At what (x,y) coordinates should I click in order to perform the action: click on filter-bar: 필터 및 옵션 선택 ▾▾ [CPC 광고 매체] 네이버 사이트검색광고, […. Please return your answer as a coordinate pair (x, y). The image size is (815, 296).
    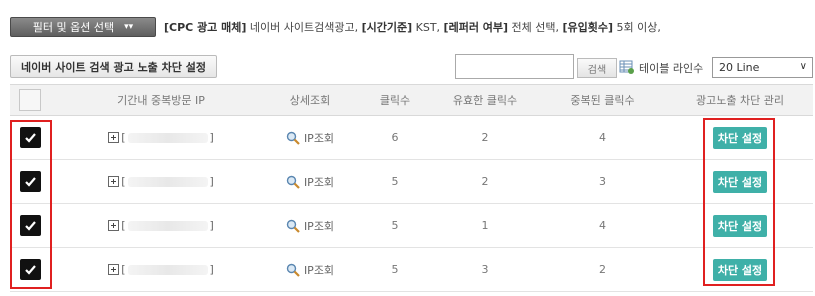
    Looking at the image, I should click on (335, 27).